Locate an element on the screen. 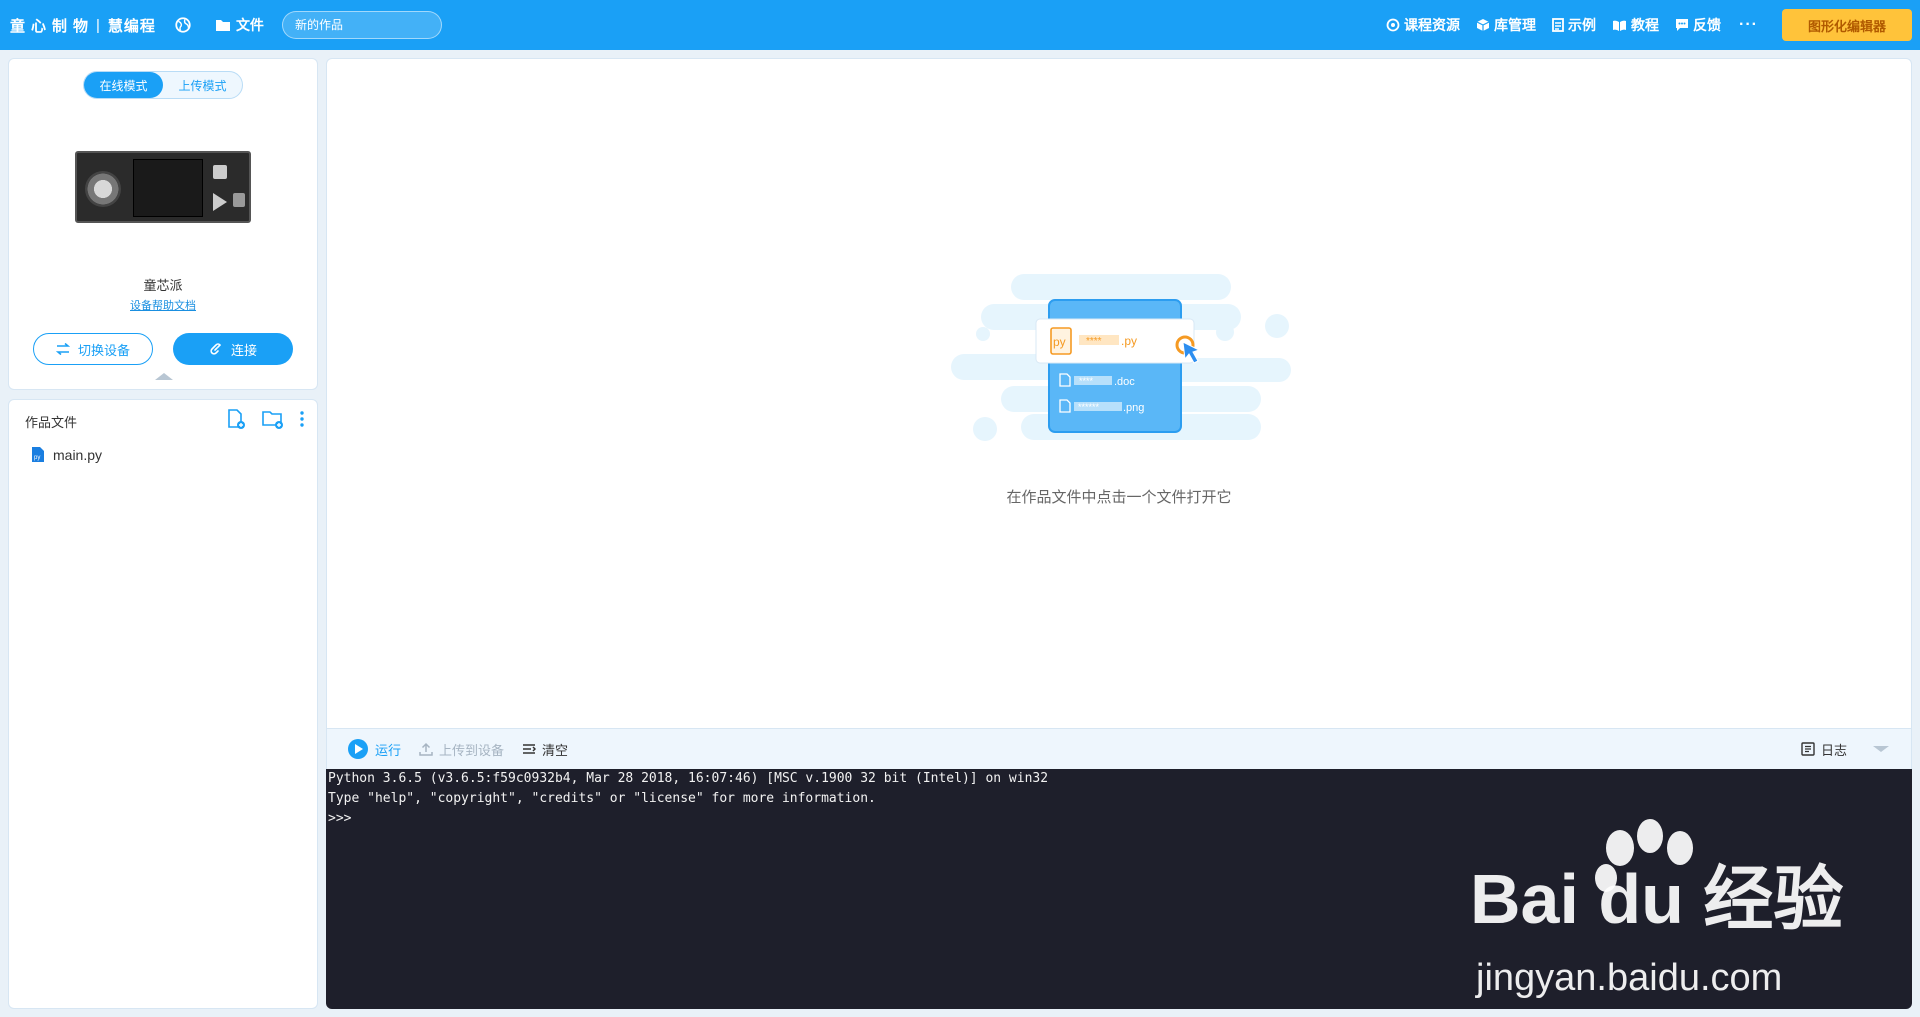 The width and height of the screenshot is (1920, 1017). empty-file-illustration: py **** .py **** .doc ****** .png is located at coordinates (1121, 357).